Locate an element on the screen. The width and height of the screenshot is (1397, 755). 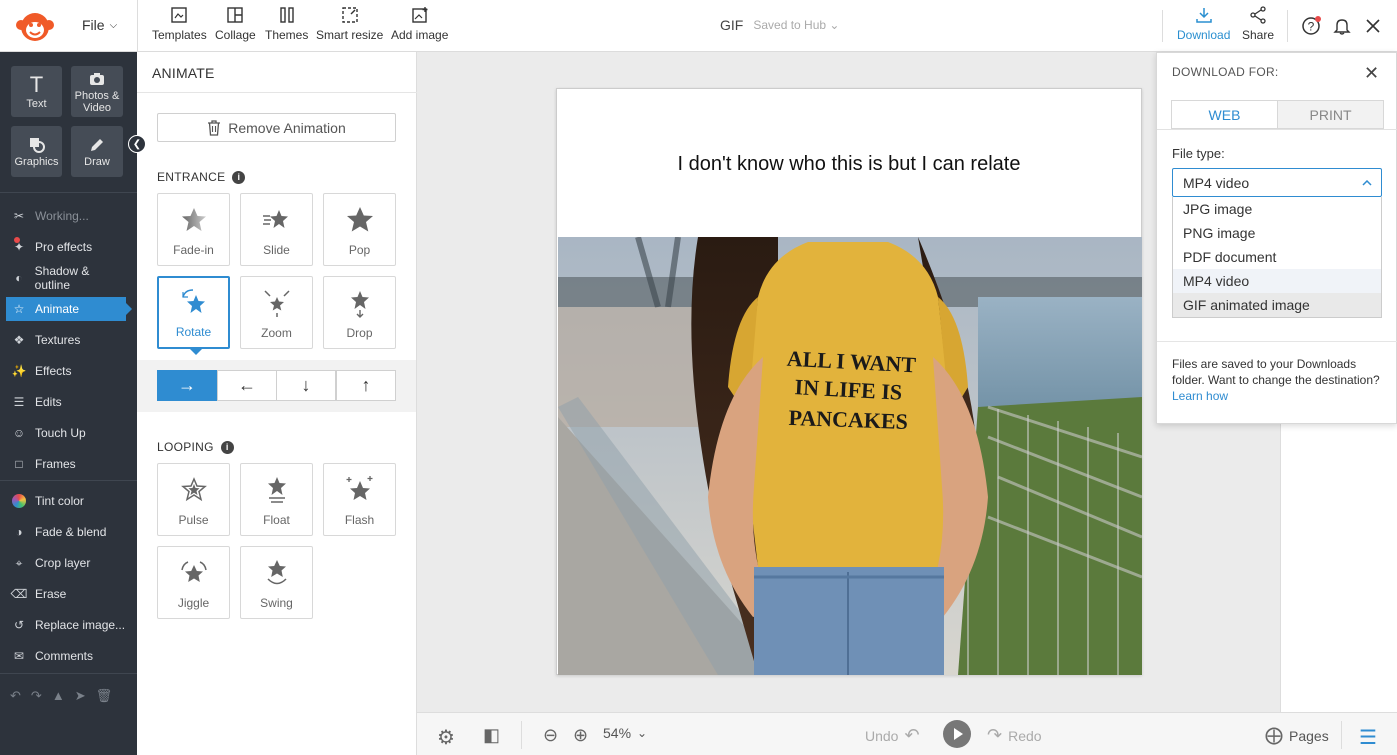
collapse-panel-button: ❮ is located at coordinates (137, 144).